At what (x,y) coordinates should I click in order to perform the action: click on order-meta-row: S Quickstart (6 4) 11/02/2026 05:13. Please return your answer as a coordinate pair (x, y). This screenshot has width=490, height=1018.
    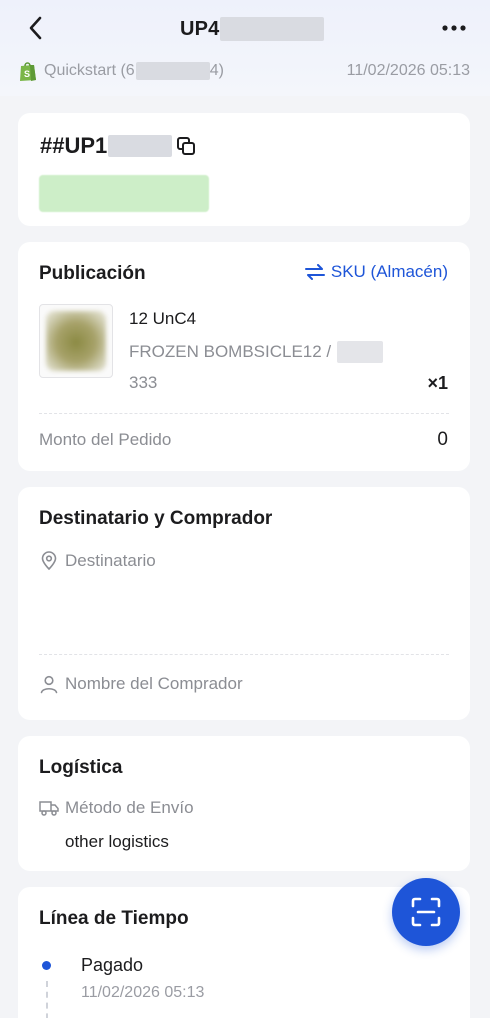
    Looking at the image, I should click on (244, 71).